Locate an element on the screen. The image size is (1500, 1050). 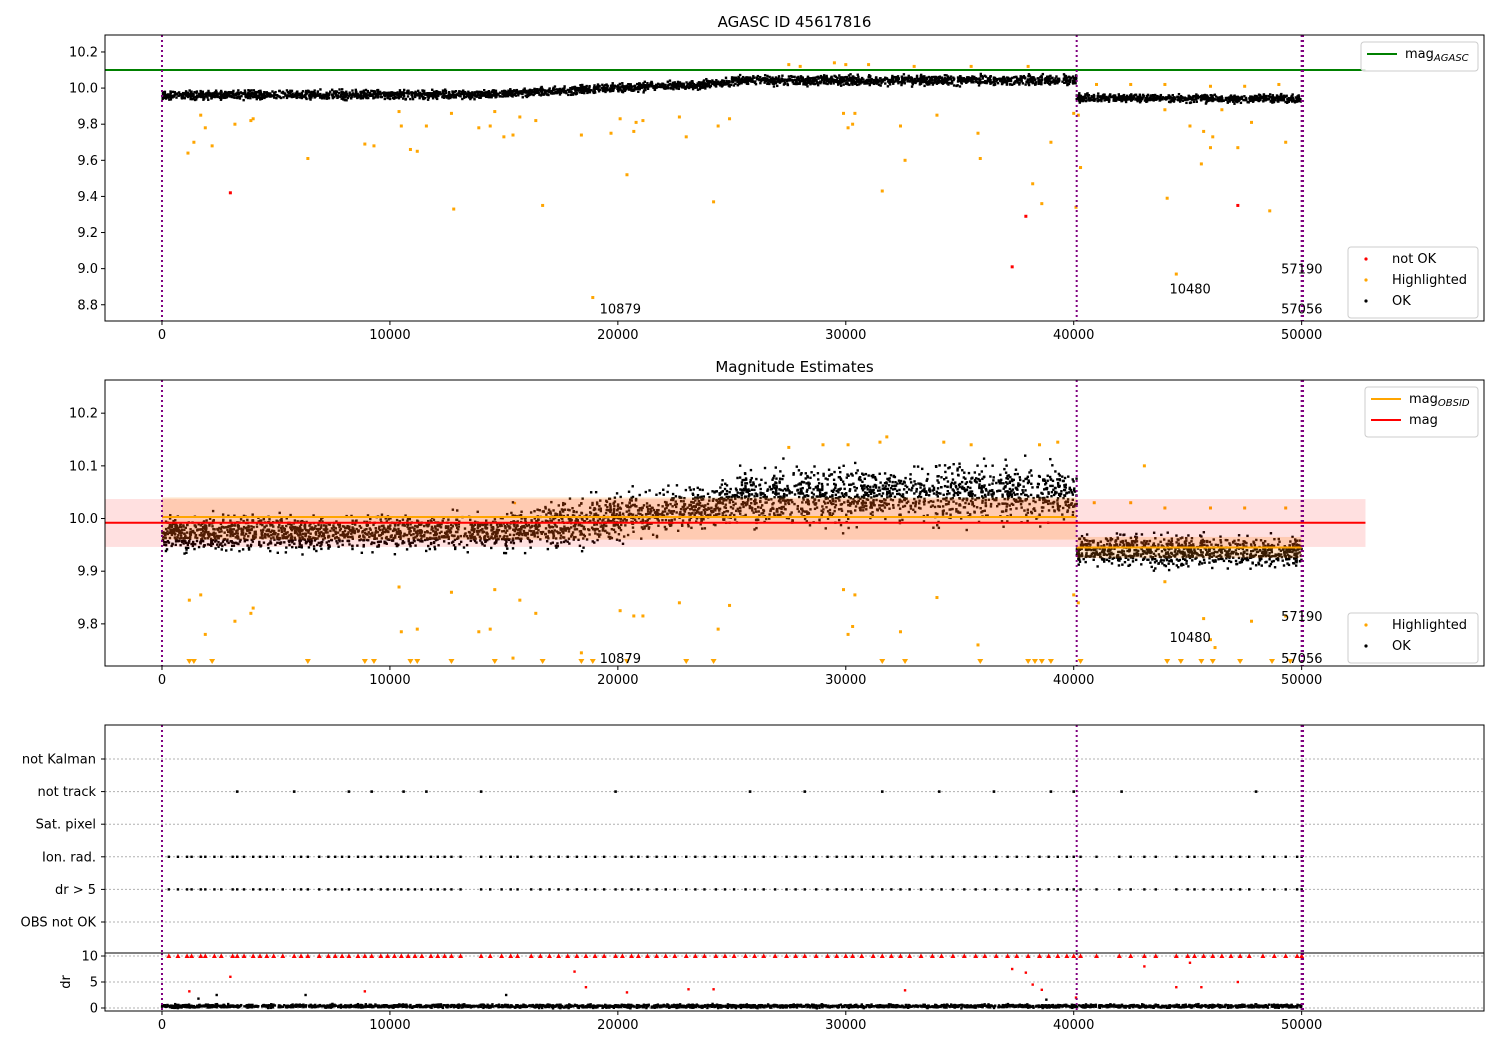
y-tick-label: 10.2 is located at coordinates (83, 52).